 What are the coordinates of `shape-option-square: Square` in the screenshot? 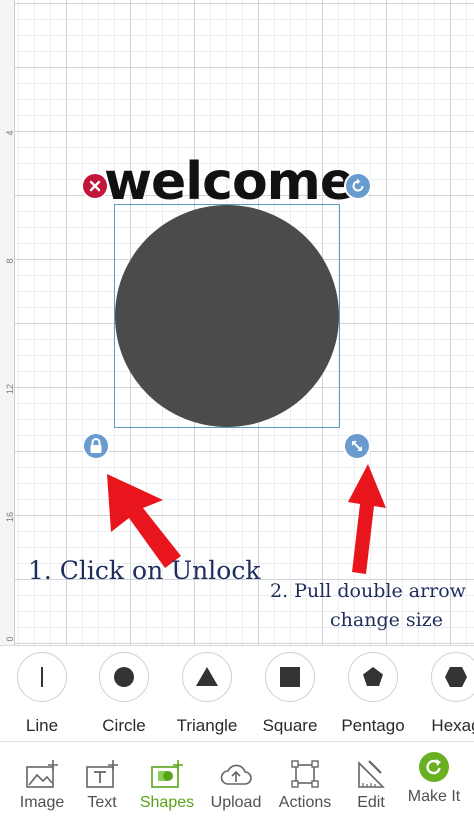 It's located at (290, 694).